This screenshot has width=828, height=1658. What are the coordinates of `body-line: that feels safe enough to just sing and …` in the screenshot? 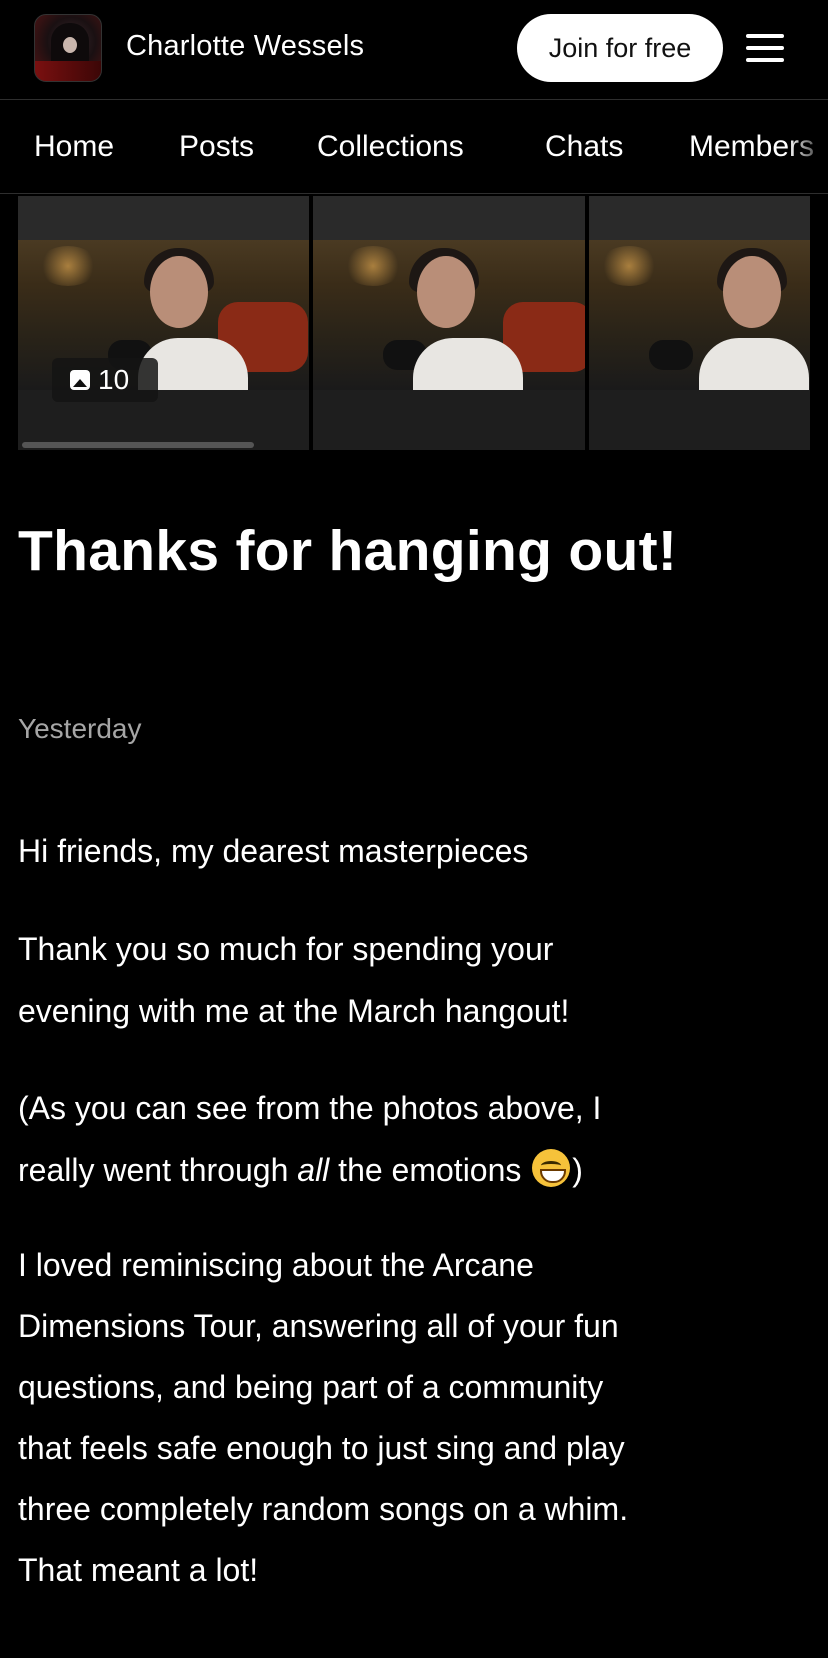 It's located at (321, 1448).